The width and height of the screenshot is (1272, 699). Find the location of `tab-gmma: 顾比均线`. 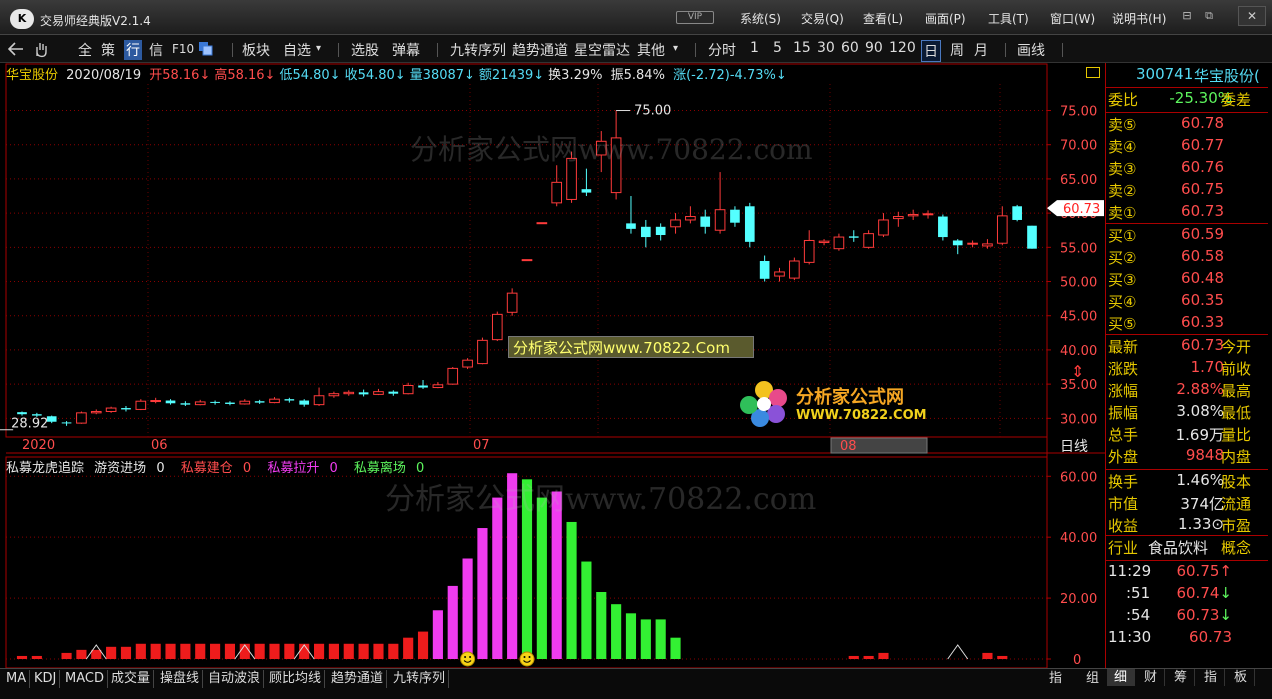

tab-gmma: 顾比均线 is located at coordinates (296, 679).